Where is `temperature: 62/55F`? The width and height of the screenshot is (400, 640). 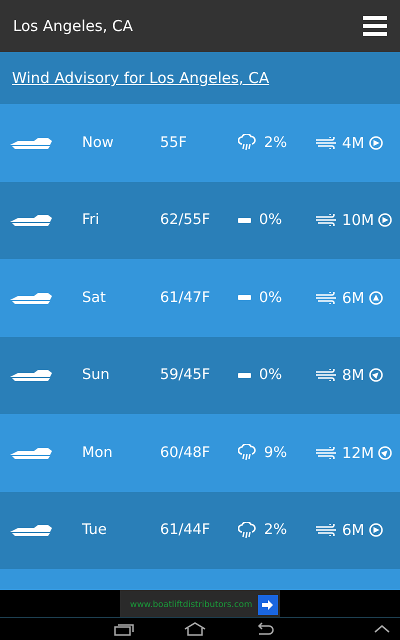
temperature: 62/55F is located at coordinates (186, 220).